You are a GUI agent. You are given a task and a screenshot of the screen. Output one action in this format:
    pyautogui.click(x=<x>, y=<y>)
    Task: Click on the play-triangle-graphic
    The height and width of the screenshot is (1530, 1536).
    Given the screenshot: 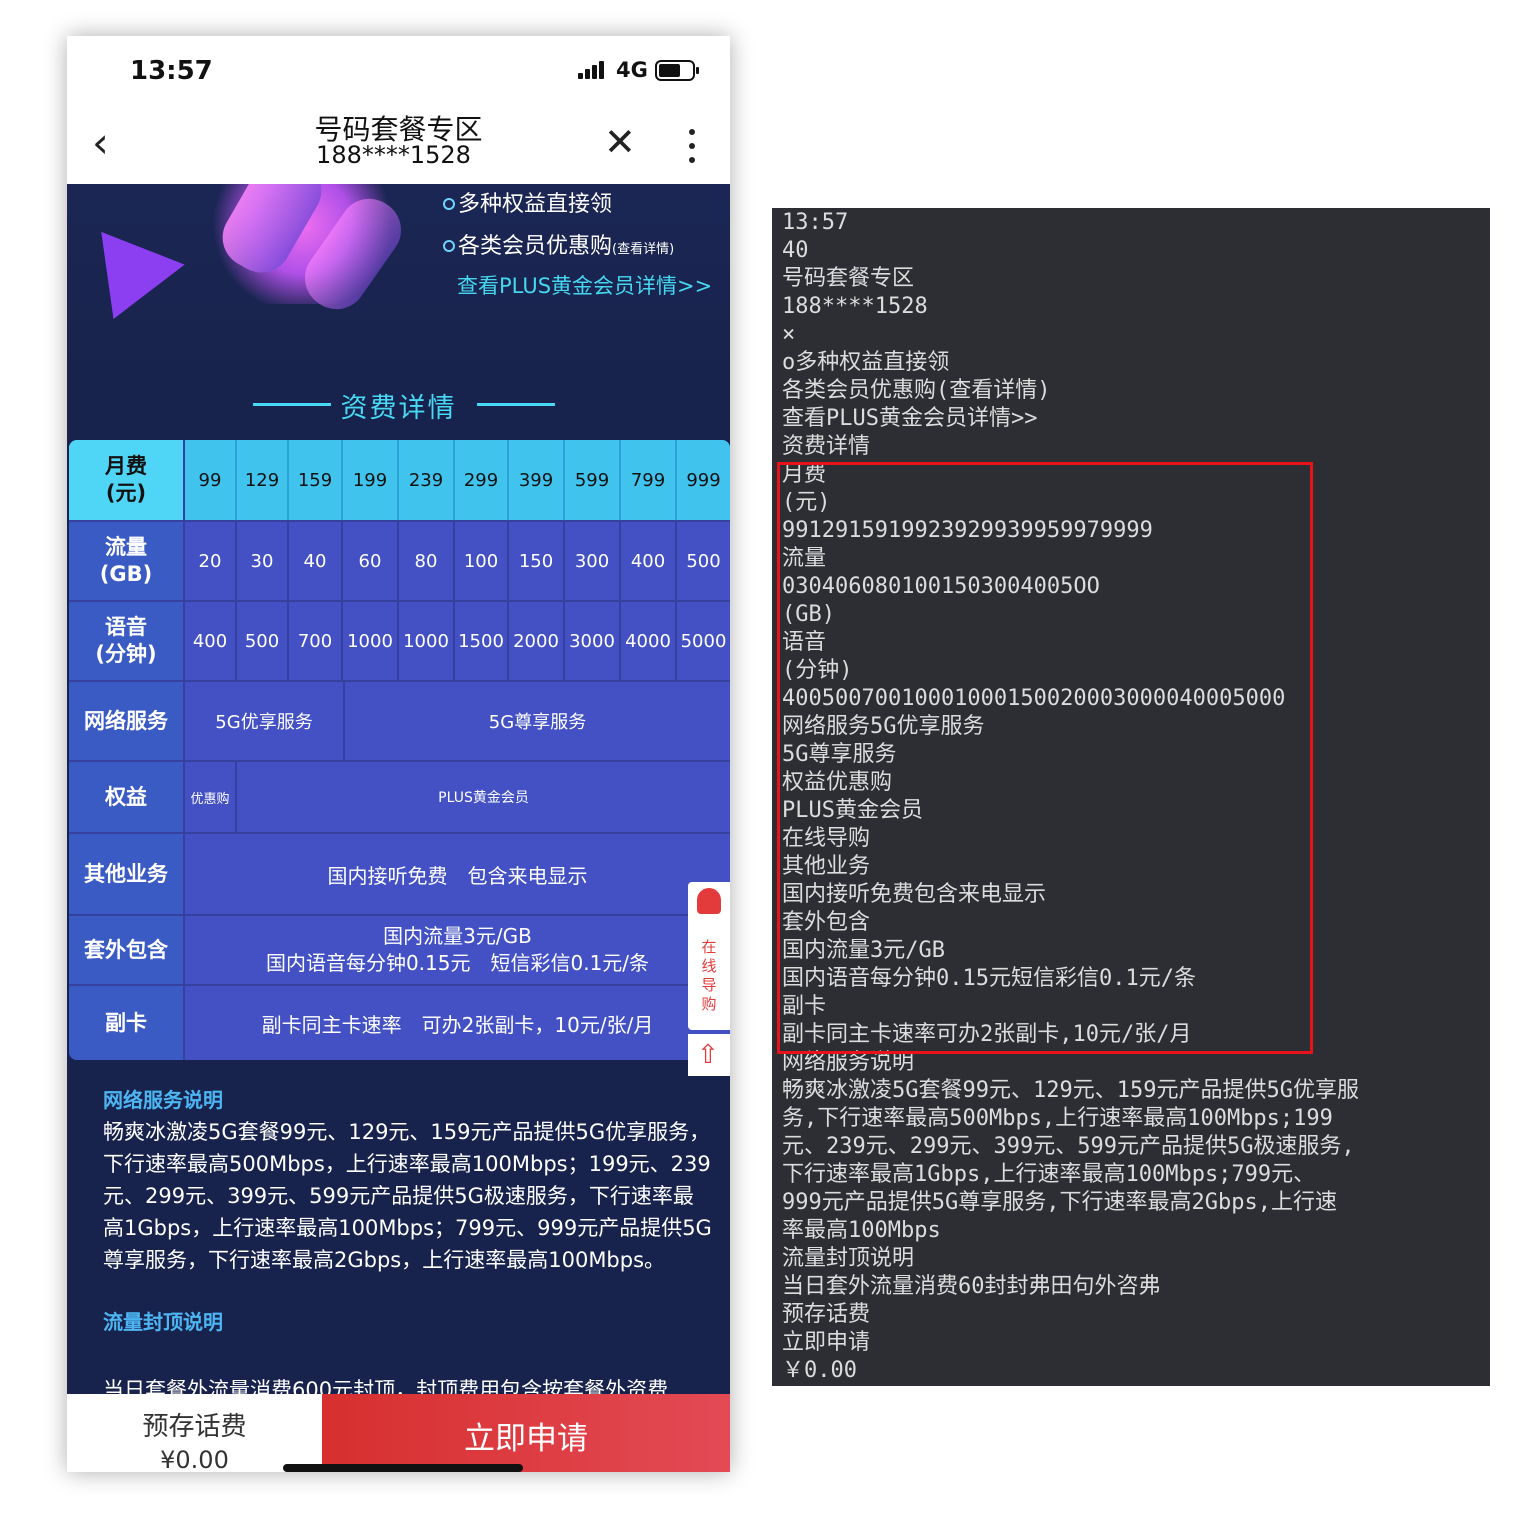 What is the action you would take?
    pyautogui.click(x=146, y=270)
    